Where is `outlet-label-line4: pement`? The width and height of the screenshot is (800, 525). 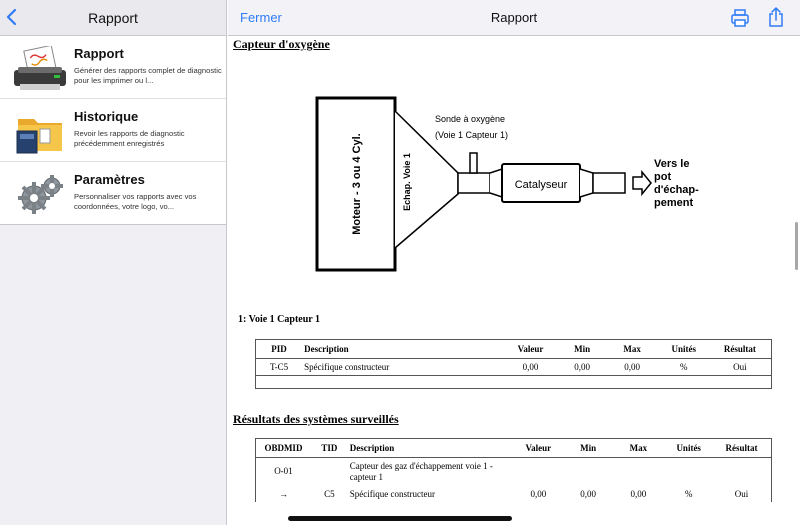
outlet-label-line4: pement is located at coordinates (673, 203).